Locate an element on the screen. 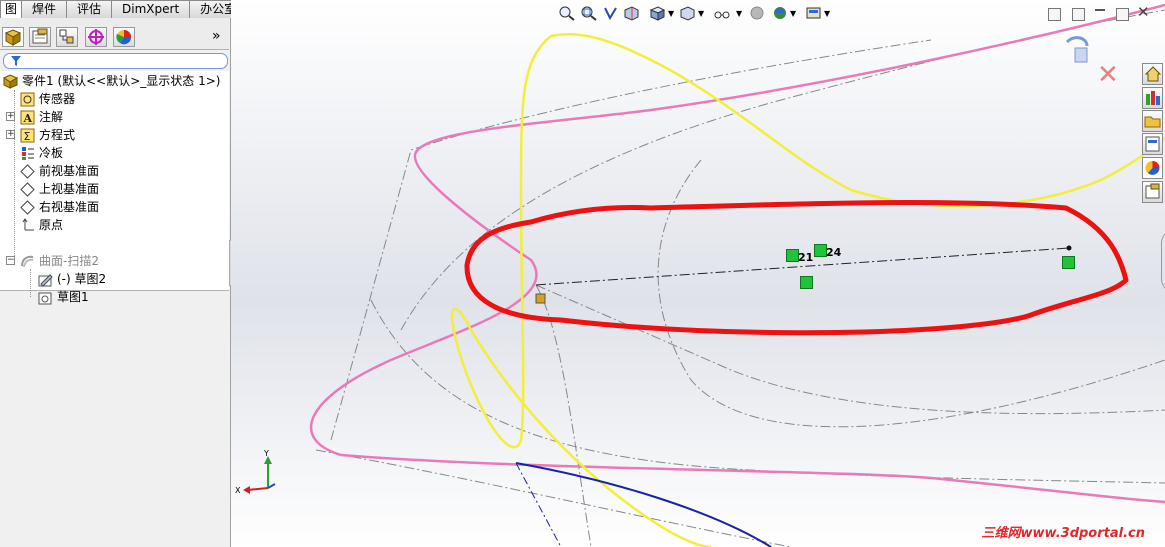 Image resolution: width=1165 pixels, height=547 pixels. filter-input is located at coordinates (115, 61).